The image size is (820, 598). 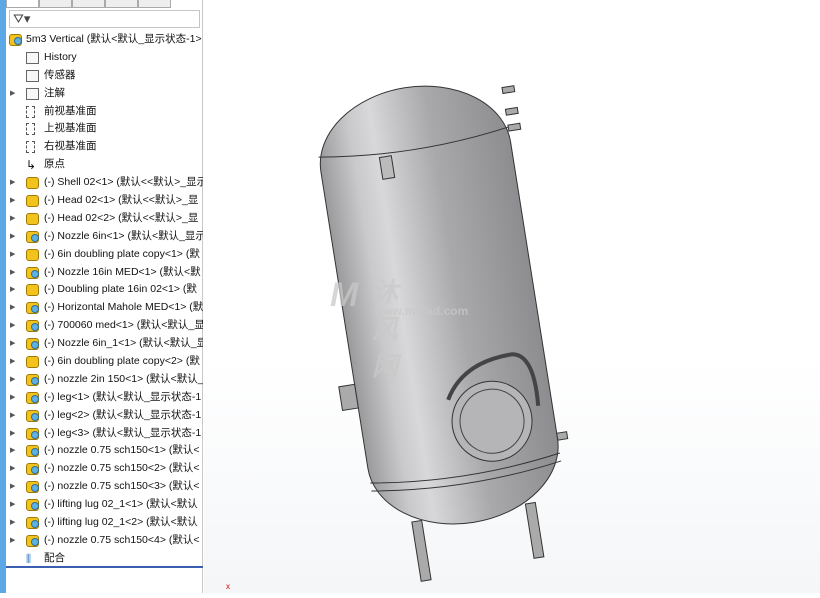 What do you see at coordinates (534, 530) in the screenshot?
I see `leg` at bounding box center [534, 530].